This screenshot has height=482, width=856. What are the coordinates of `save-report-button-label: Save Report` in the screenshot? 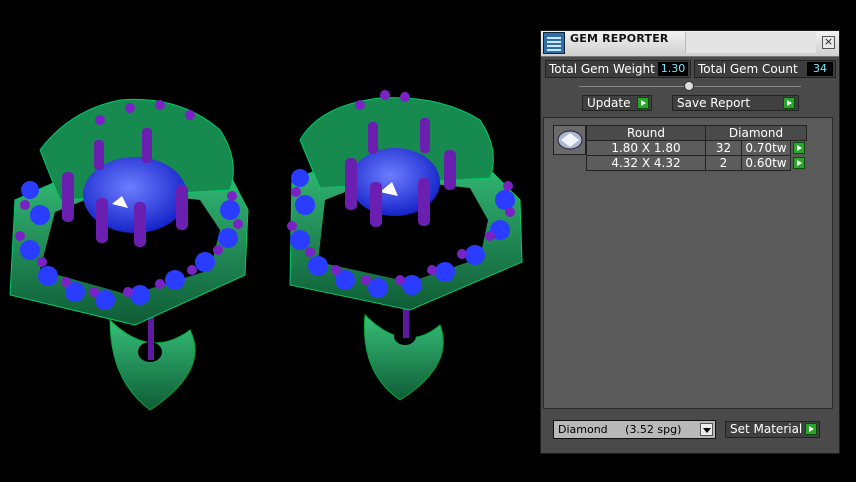 It's located at (714, 103).